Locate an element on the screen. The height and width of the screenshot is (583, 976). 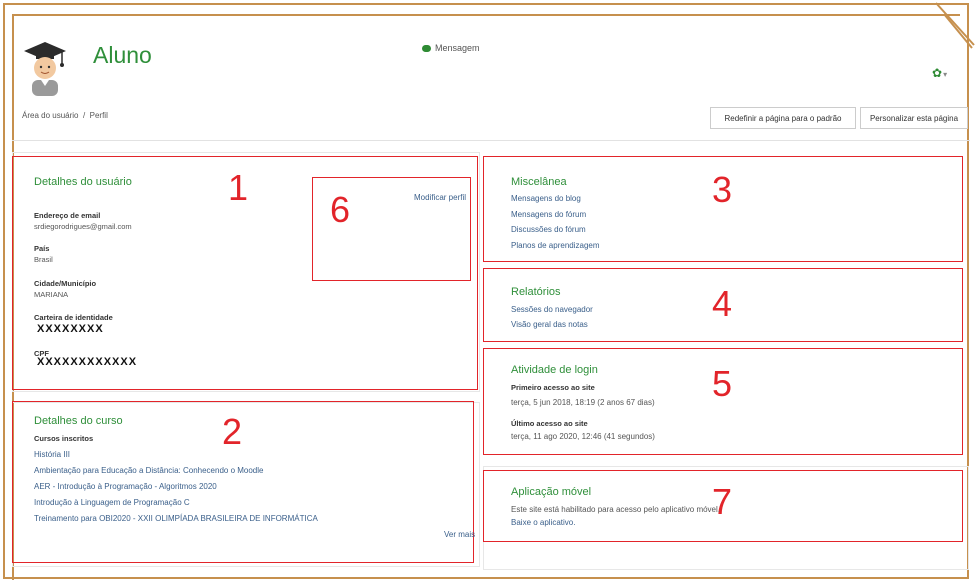
last-access-value: terça, 11 ago 2020, 12:46 (41 segundos) is located at coordinates (583, 436).